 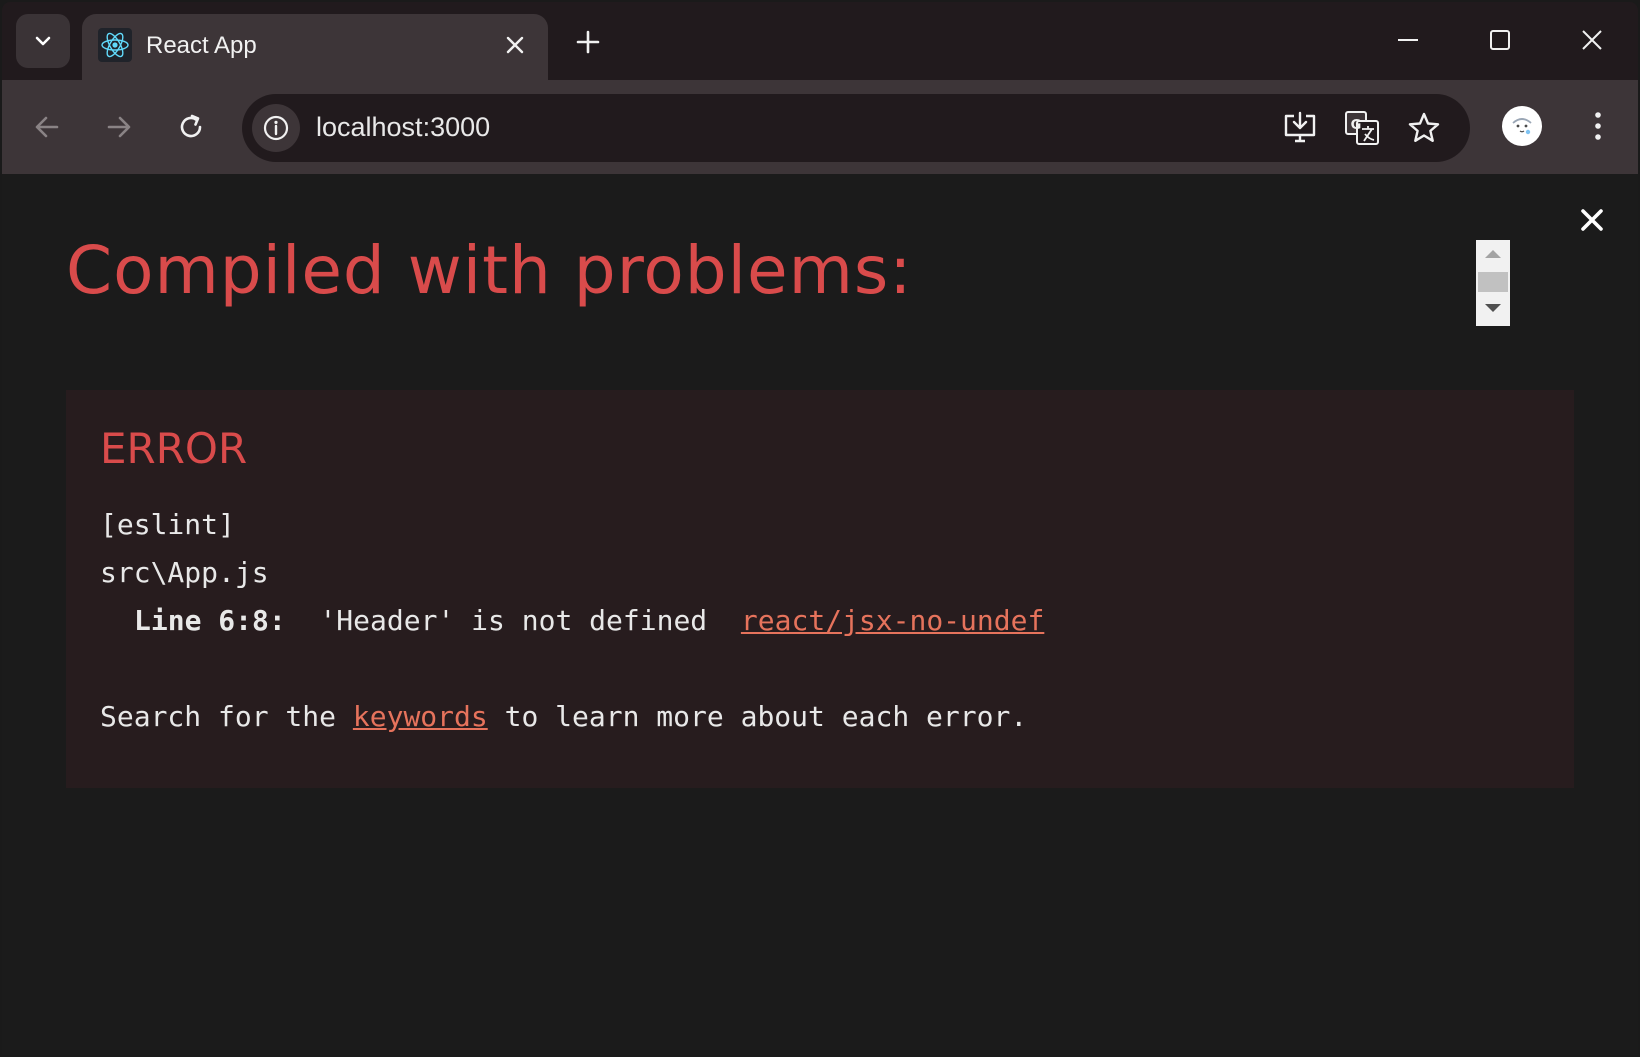 What do you see at coordinates (315, 47) in the screenshot?
I see `tab-react-app: React App` at bounding box center [315, 47].